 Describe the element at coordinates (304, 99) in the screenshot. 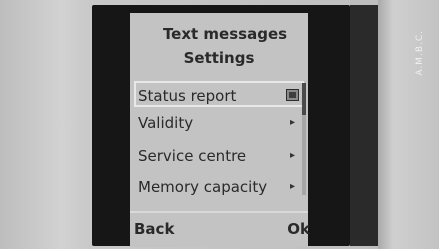

I see `scrollbar-thumb` at that location.